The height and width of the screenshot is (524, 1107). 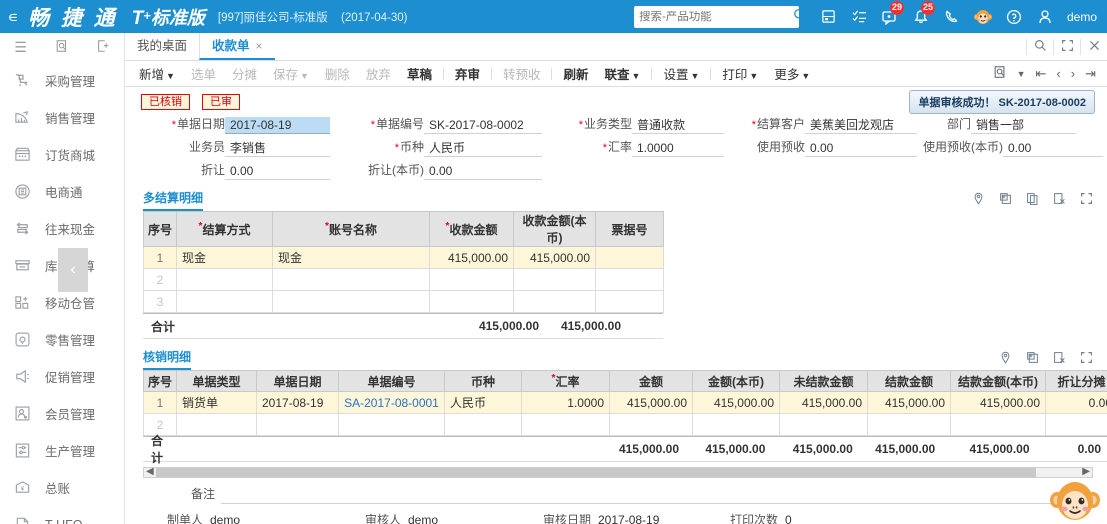 I want to click on cell-amount, so click(x=471, y=279).